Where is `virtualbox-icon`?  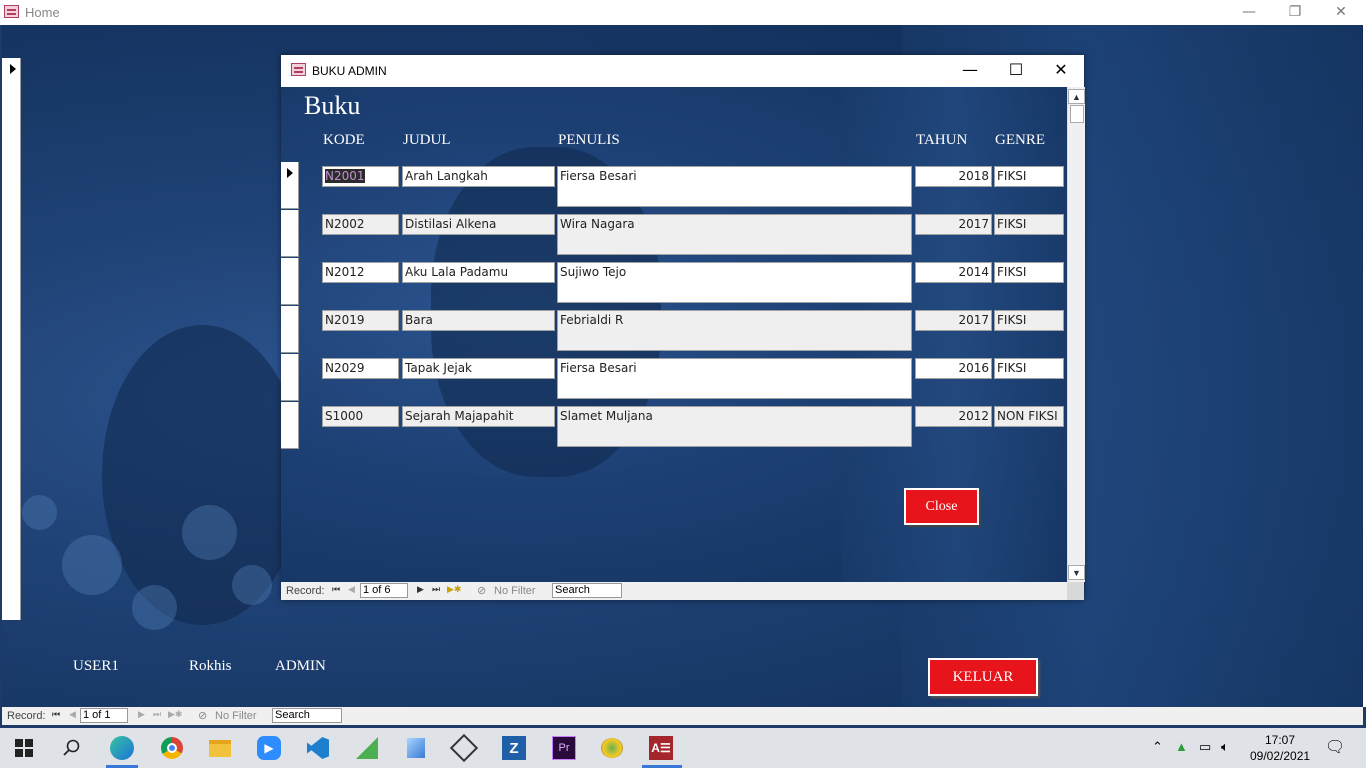 virtualbox-icon is located at coordinates (464, 748).